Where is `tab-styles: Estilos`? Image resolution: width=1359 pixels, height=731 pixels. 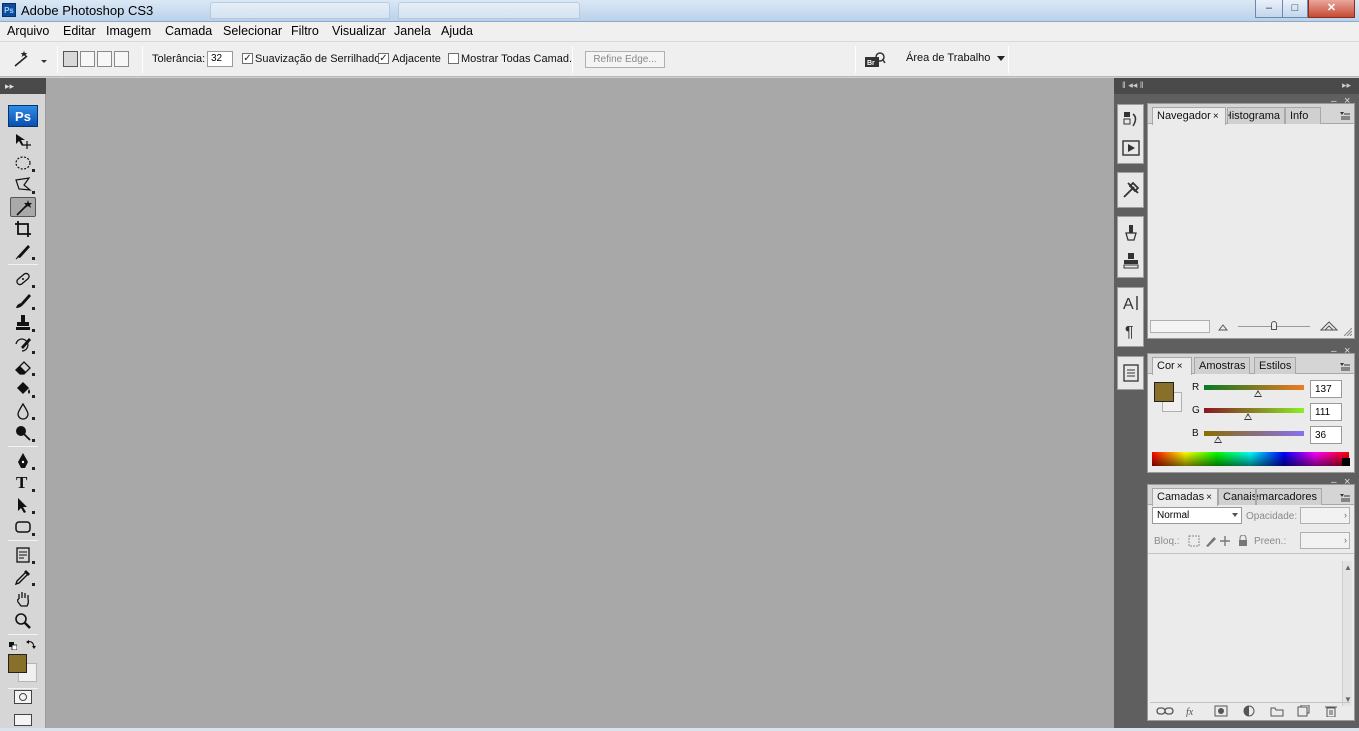
tab-styles: Estilos is located at coordinates (1275, 365).